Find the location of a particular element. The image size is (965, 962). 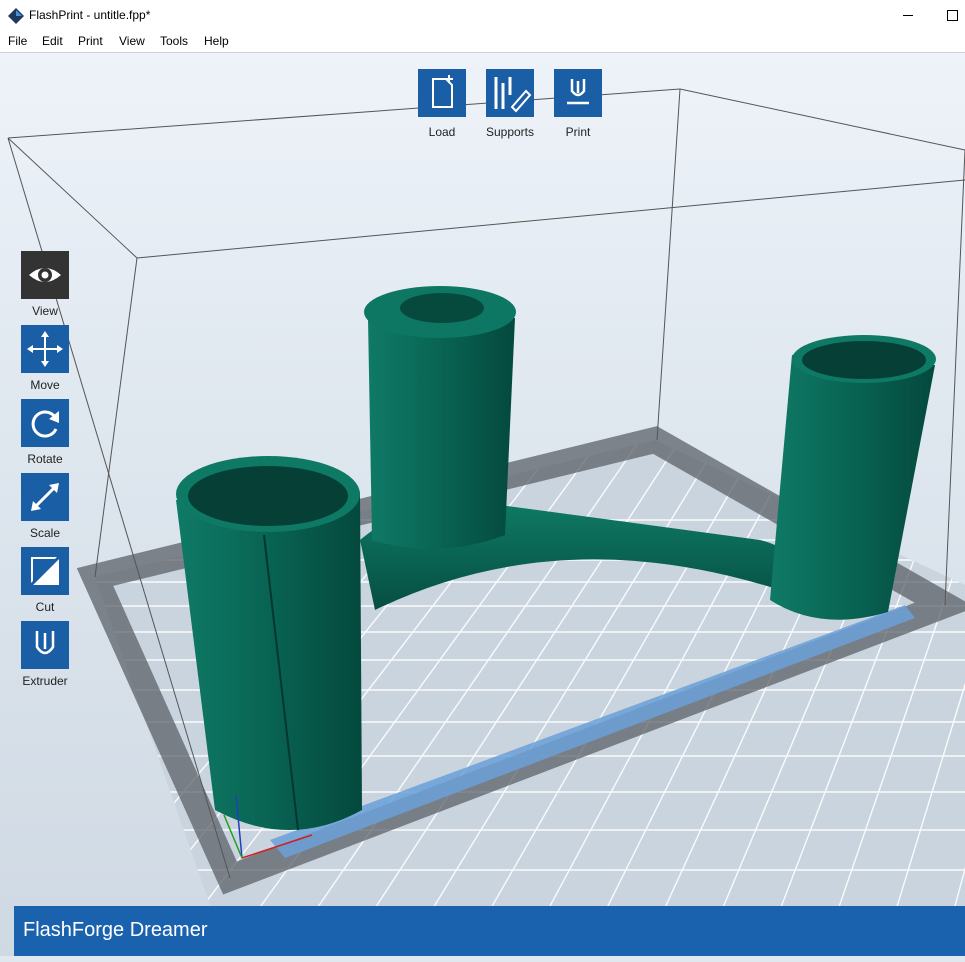

supports-label: Supports is located at coordinates (510, 132).